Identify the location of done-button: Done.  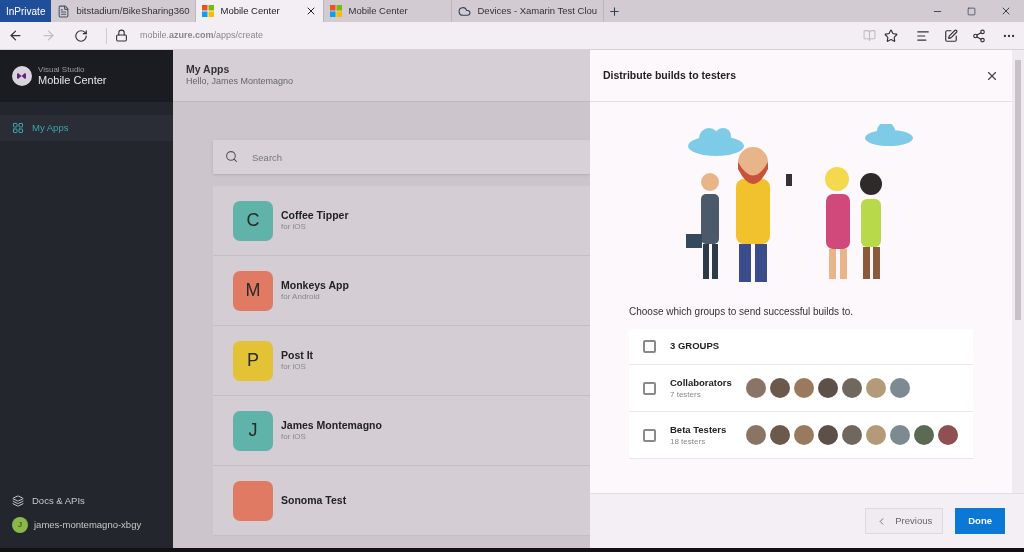
(980, 521).